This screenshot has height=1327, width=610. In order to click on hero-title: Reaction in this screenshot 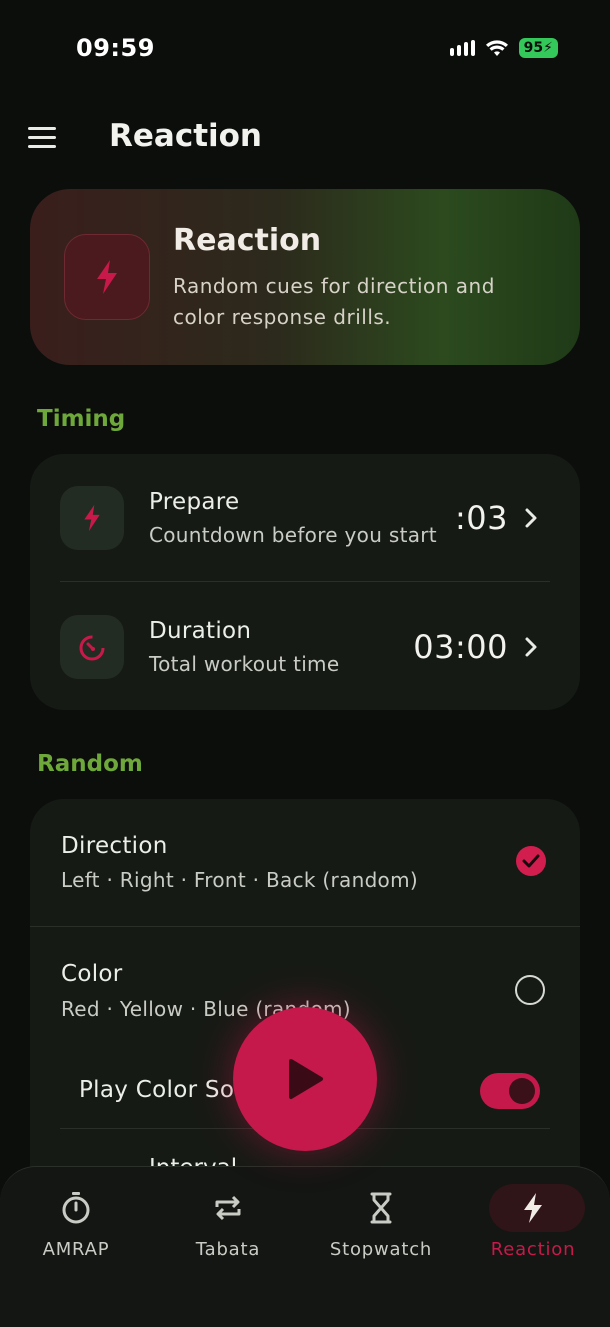, I will do `click(247, 240)`.